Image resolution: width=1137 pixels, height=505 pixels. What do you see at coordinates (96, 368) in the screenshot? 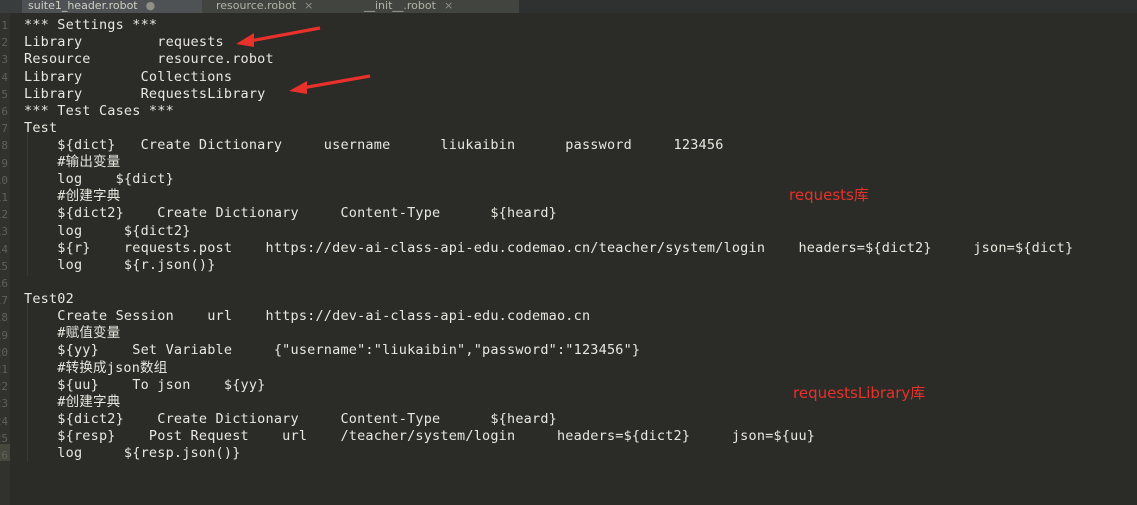
I see `code-line: #转换成json数组` at bounding box center [96, 368].